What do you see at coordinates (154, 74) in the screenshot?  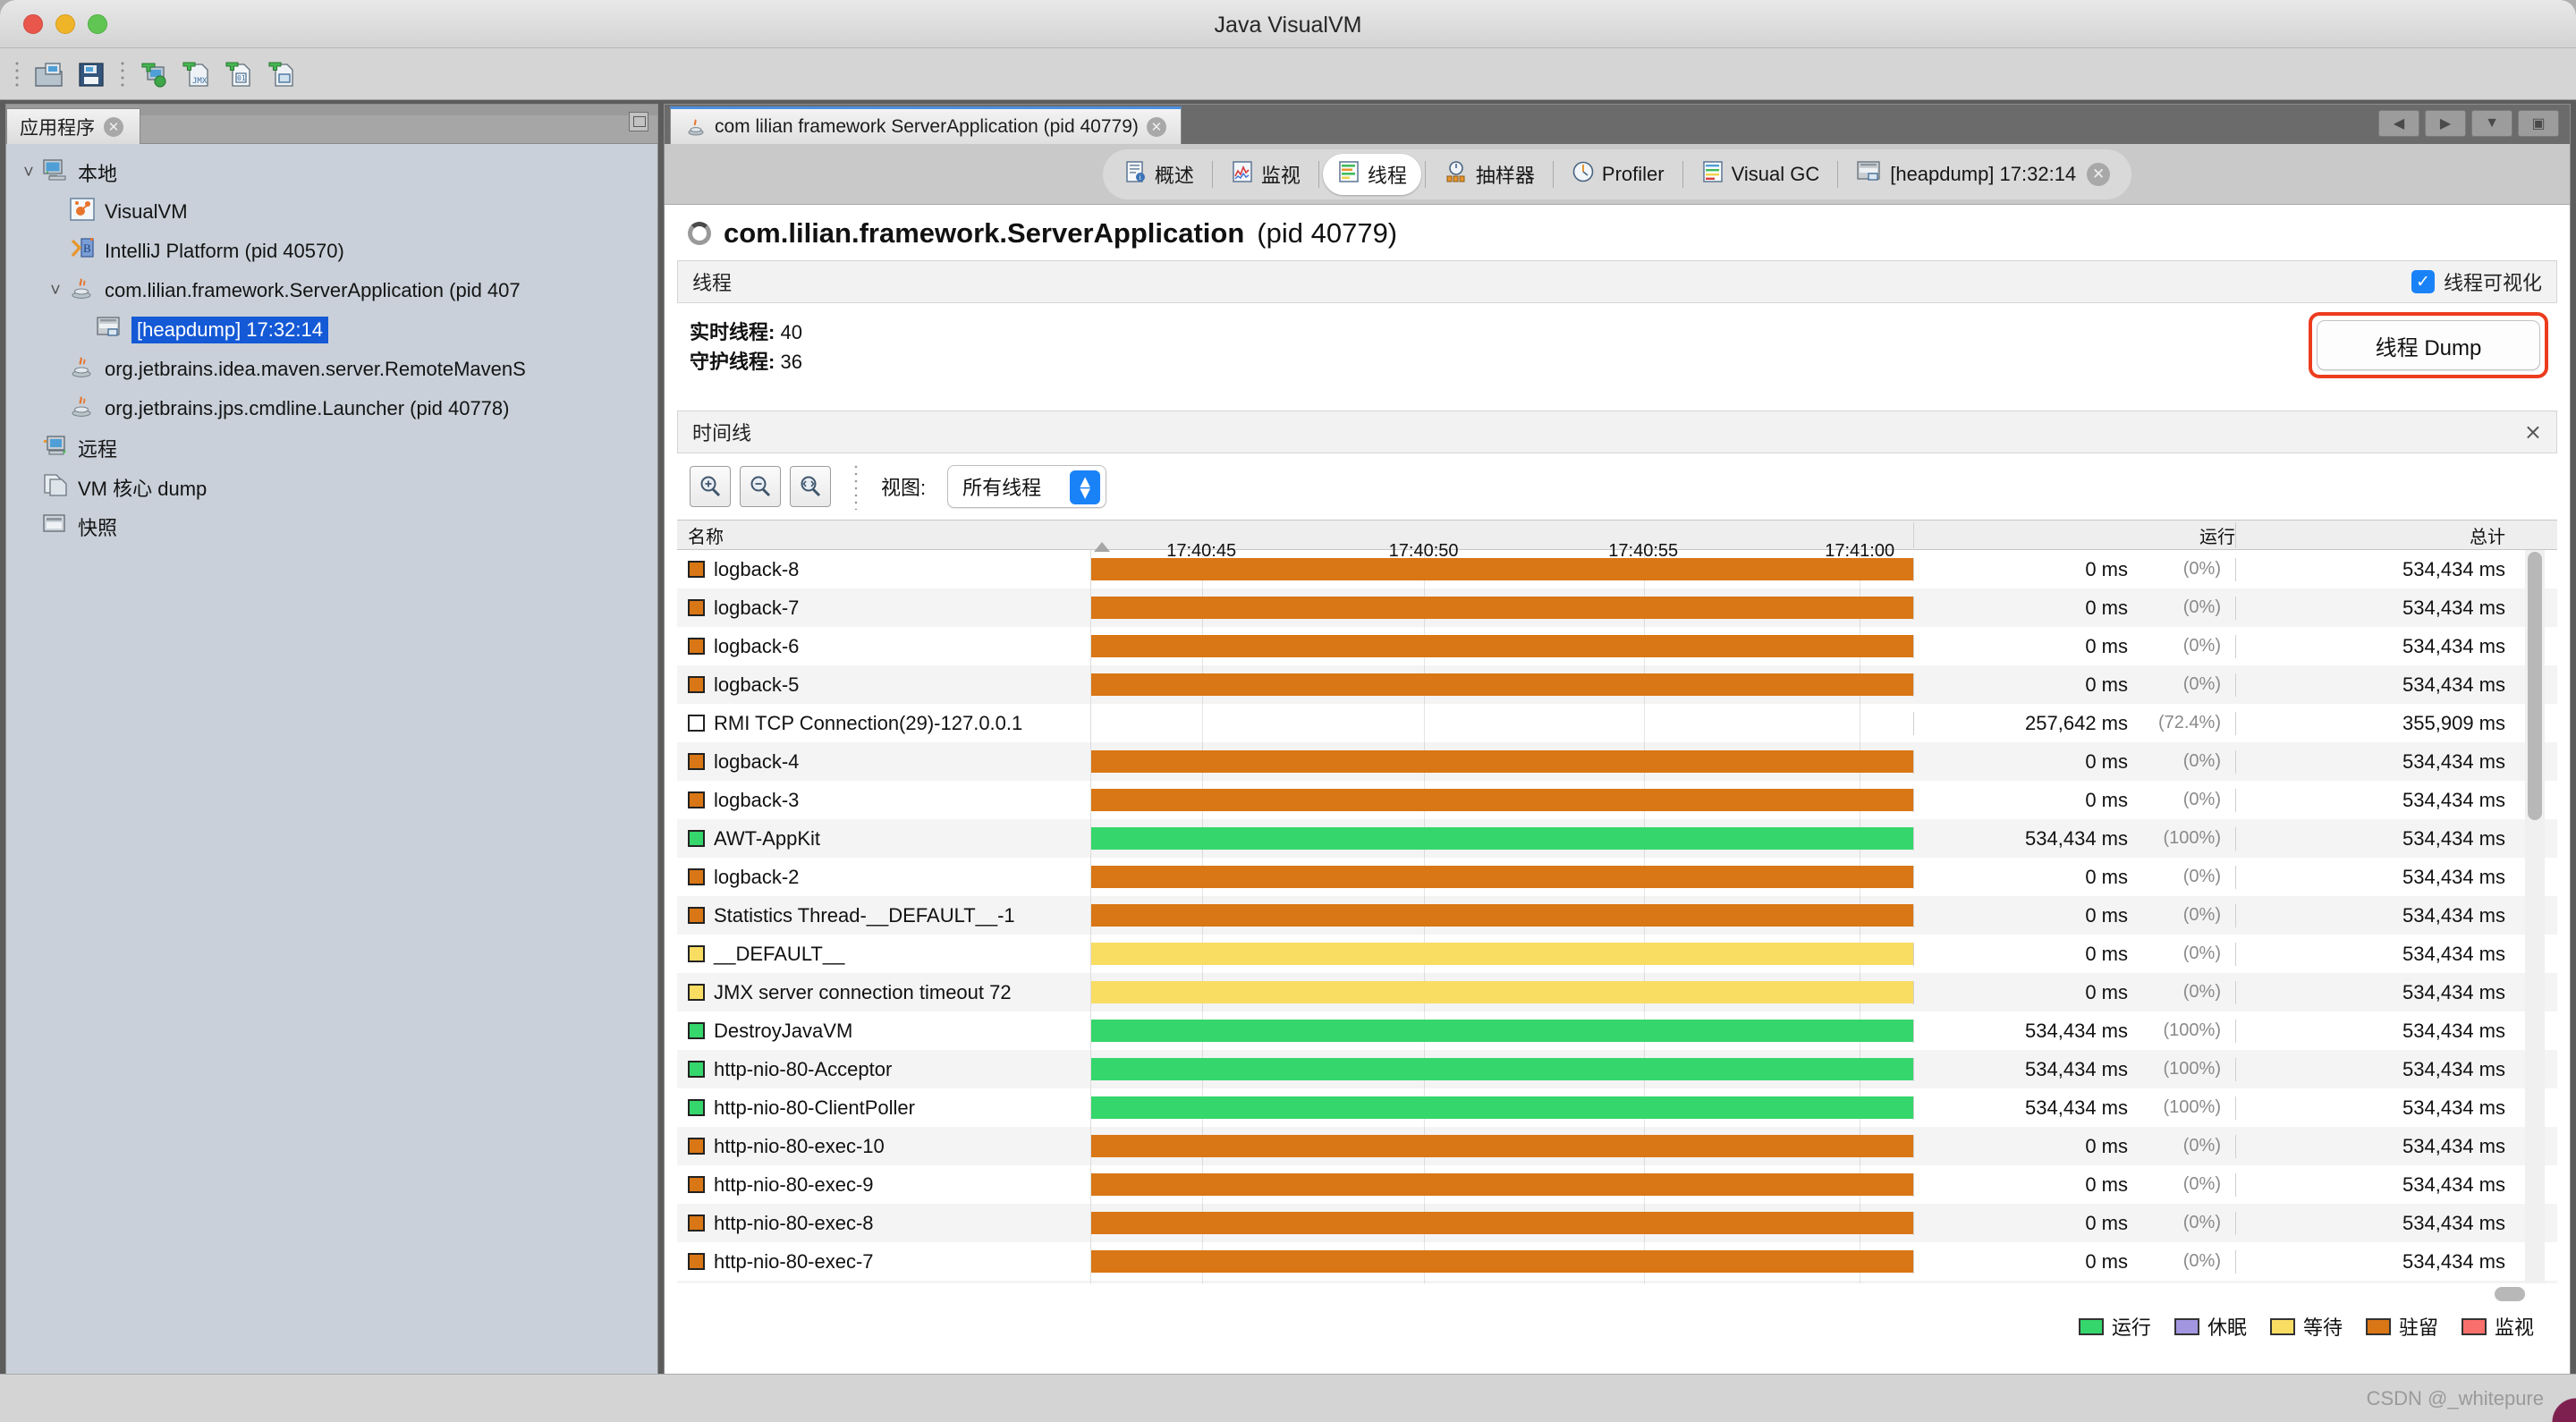 I see `add-remote-host-icon` at bounding box center [154, 74].